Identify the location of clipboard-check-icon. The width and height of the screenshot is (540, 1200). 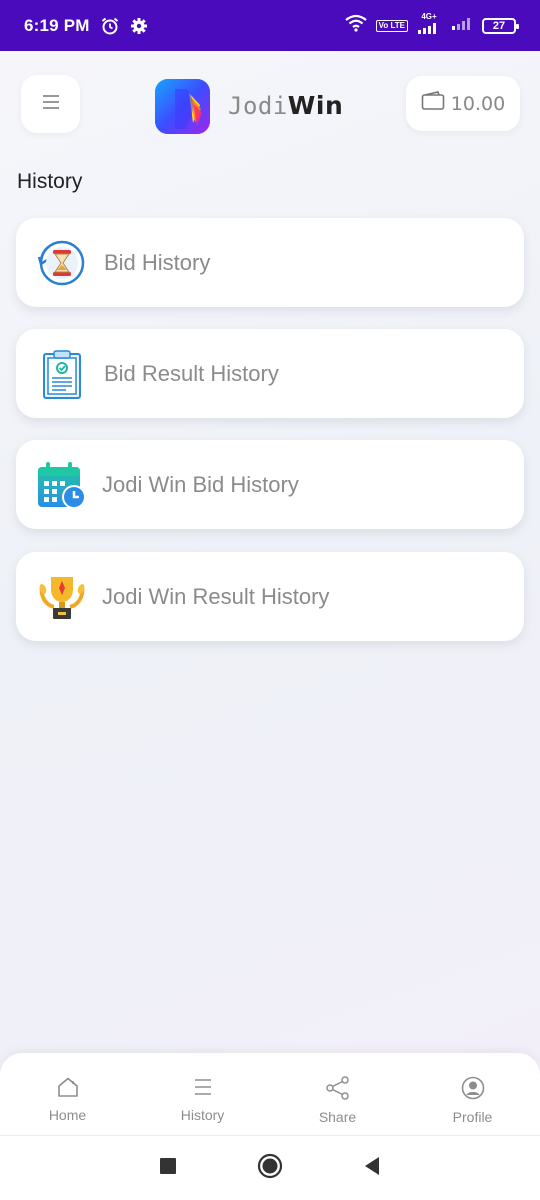
(62, 374).